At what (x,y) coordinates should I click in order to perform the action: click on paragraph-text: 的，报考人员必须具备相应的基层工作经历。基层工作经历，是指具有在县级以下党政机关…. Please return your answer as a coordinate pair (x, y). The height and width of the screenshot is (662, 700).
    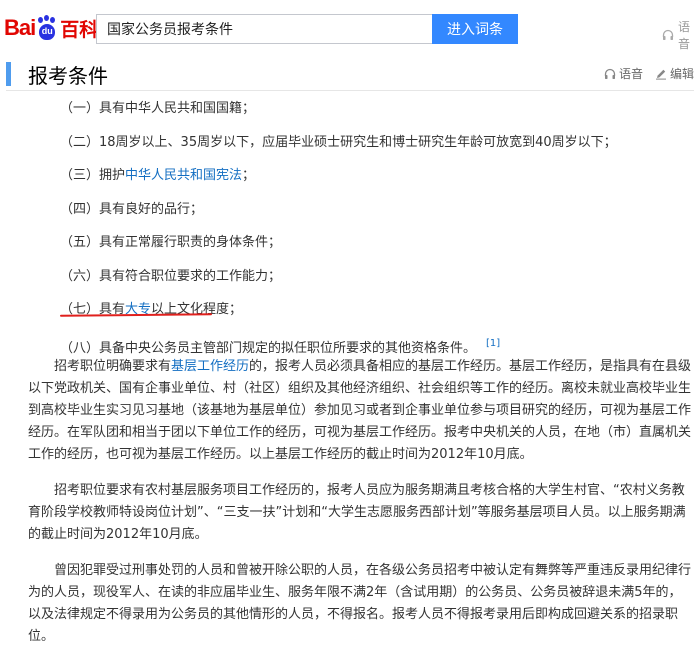
    Looking at the image, I should click on (360, 410).